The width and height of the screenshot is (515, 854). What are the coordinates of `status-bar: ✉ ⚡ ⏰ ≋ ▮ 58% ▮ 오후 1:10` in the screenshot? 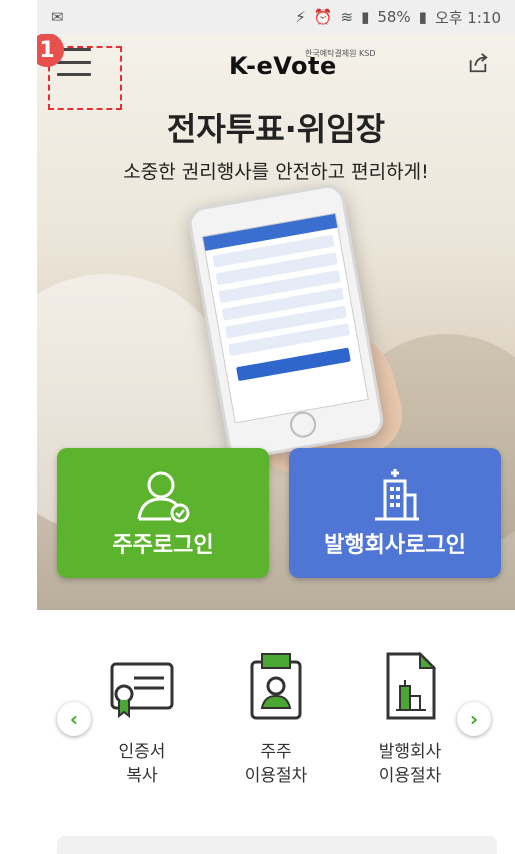 It's located at (276, 17).